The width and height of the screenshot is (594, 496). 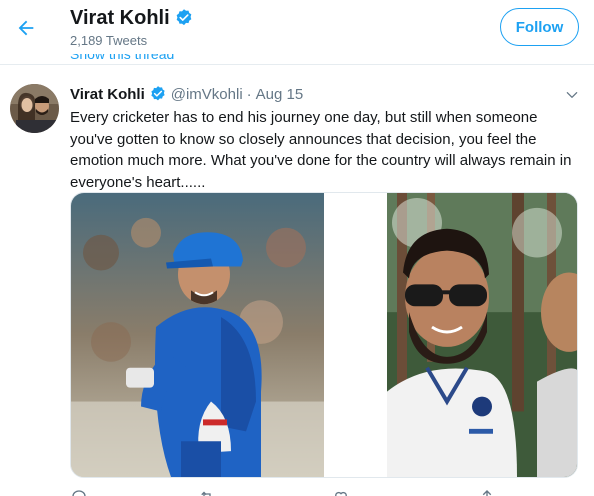 I want to click on retweet-button, so click(x=207, y=492).